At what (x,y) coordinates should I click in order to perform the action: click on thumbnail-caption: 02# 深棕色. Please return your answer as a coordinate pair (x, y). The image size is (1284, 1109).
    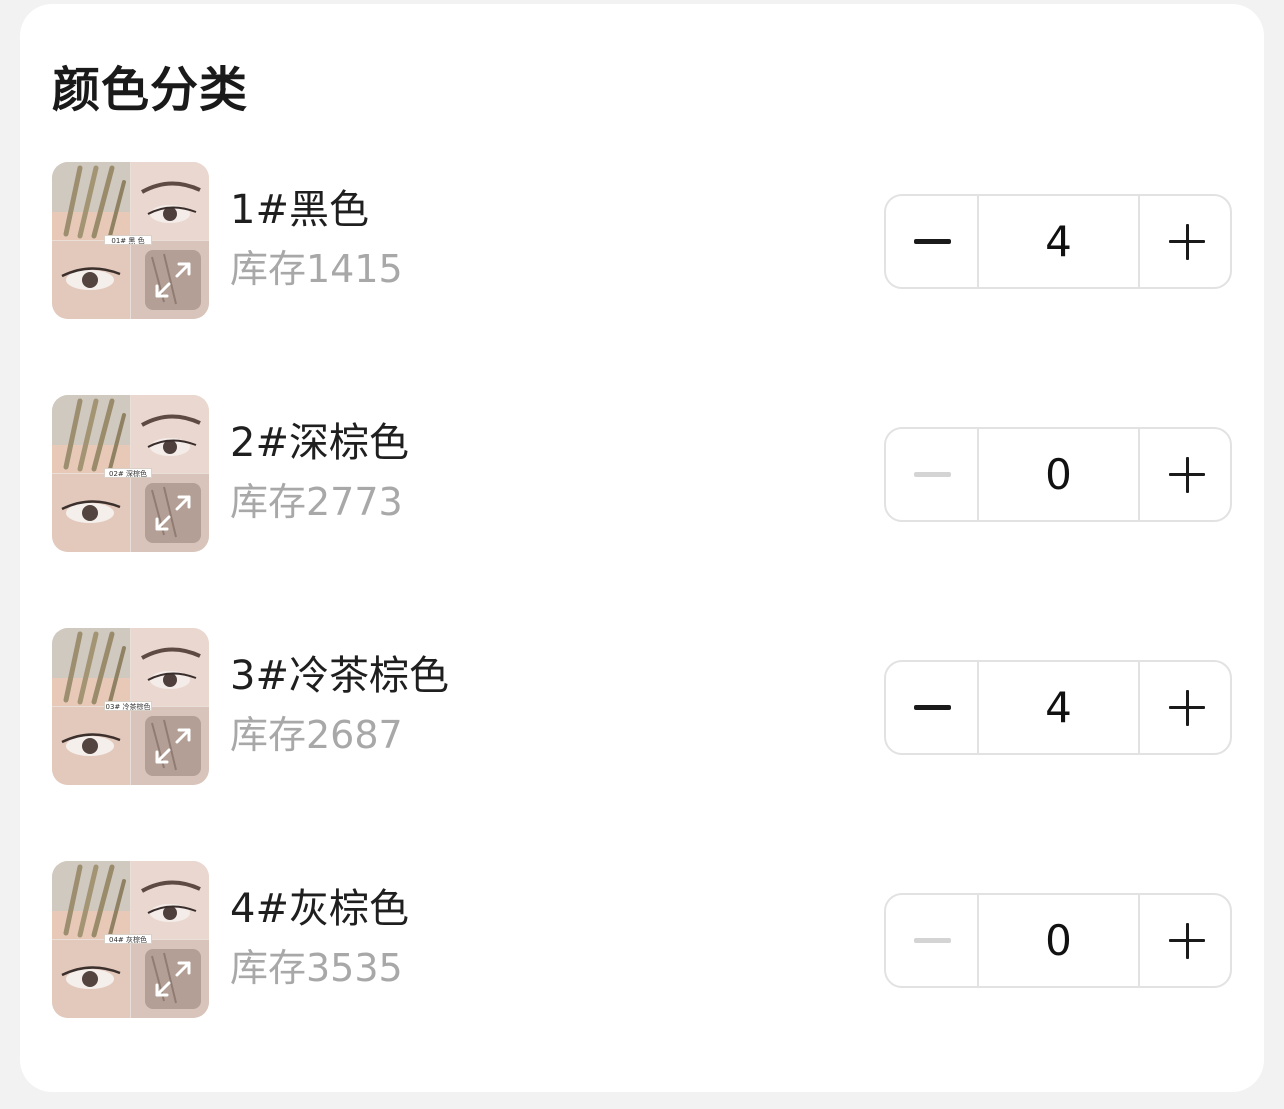
    Looking at the image, I should click on (128, 473).